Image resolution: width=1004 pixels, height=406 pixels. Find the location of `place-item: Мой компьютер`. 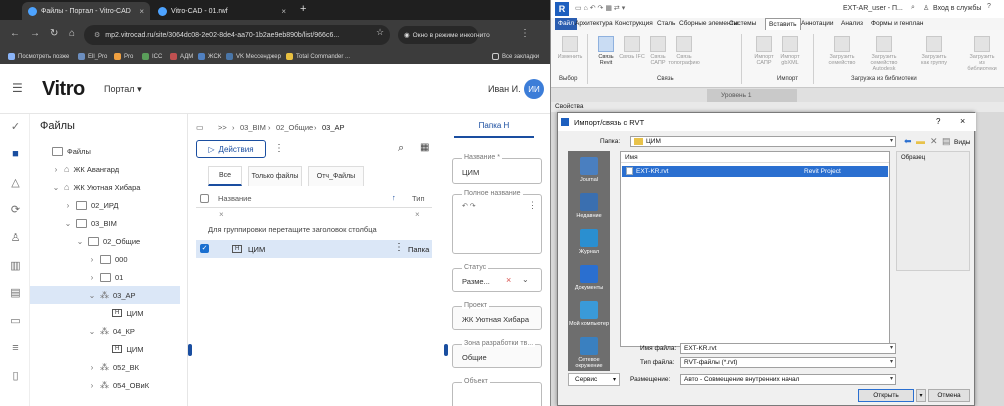

place-item: Мой компьютер is located at coordinates (589, 314).